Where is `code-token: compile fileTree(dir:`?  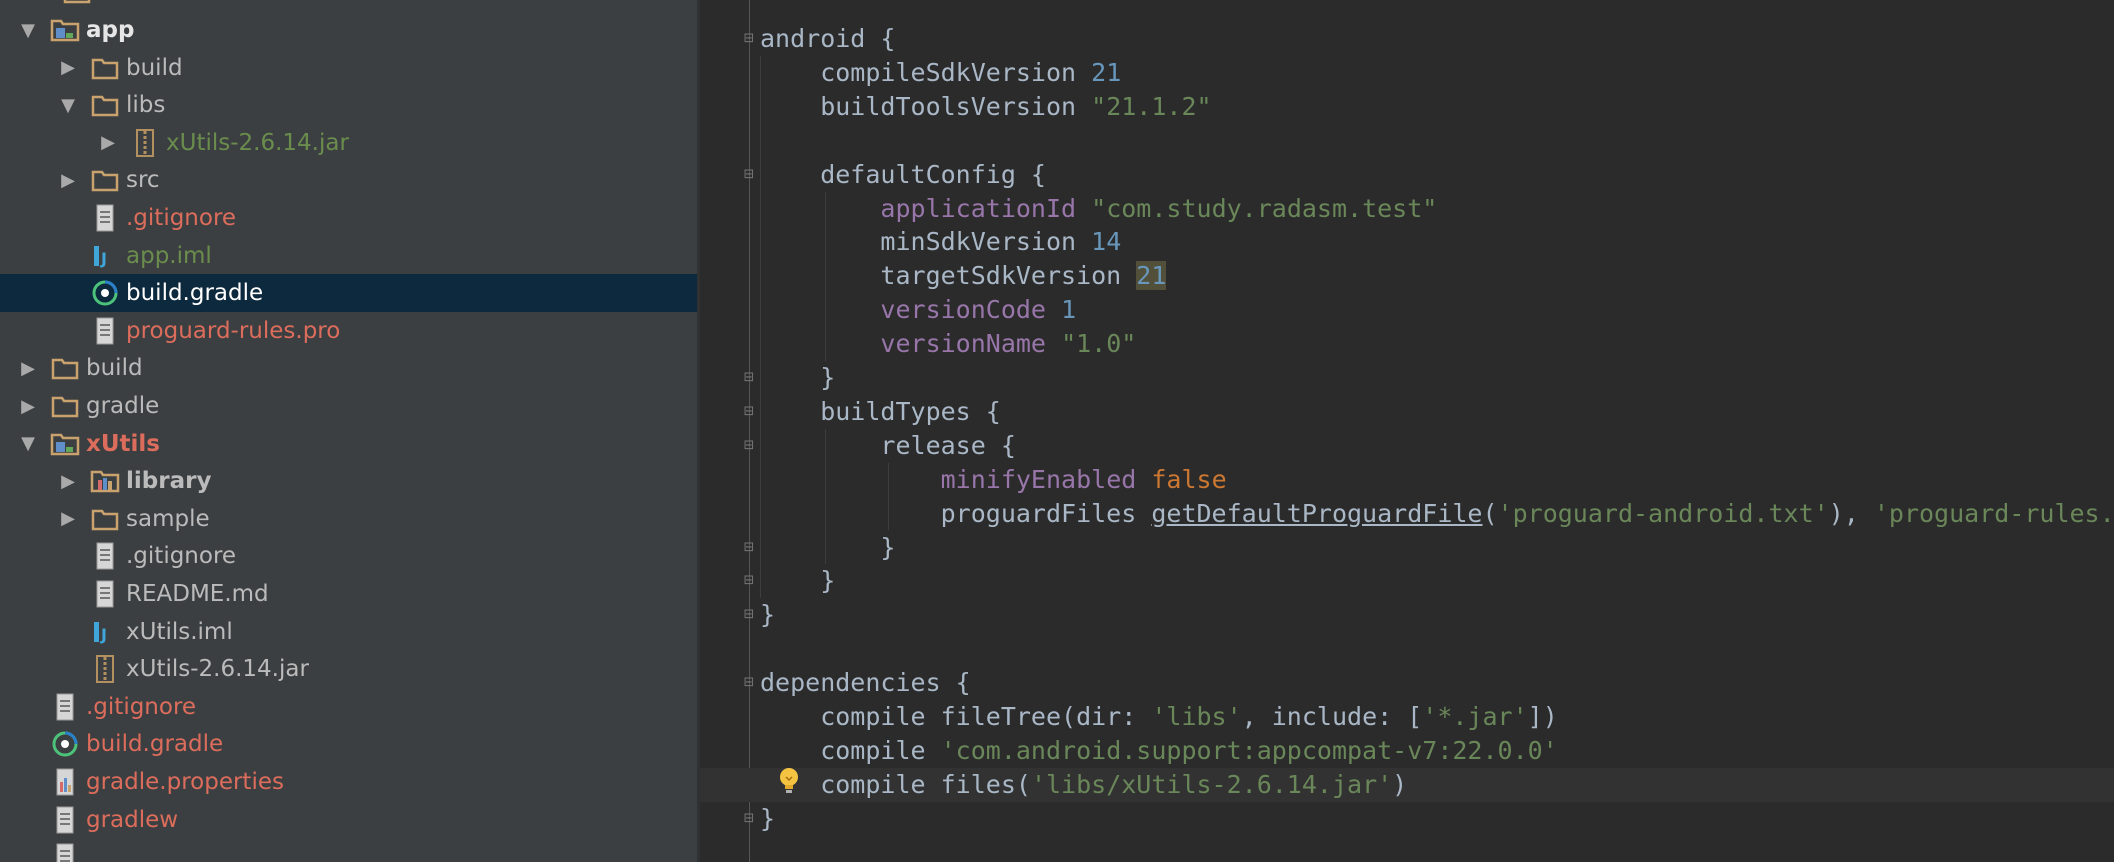
code-token: compile fileTree(dir: is located at coordinates (956, 716).